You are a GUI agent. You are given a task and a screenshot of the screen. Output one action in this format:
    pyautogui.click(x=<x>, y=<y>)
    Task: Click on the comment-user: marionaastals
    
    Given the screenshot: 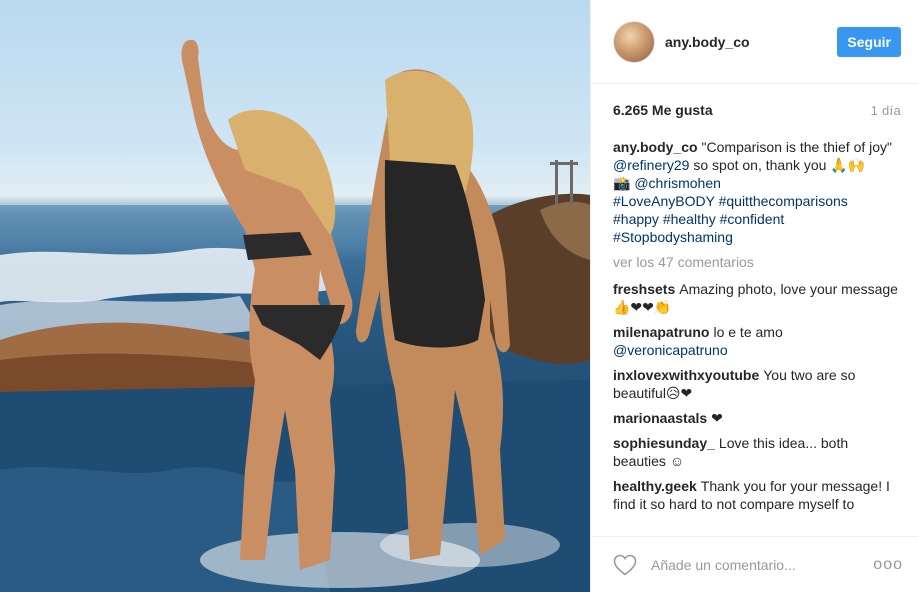 What is the action you would take?
    pyautogui.click(x=660, y=418)
    